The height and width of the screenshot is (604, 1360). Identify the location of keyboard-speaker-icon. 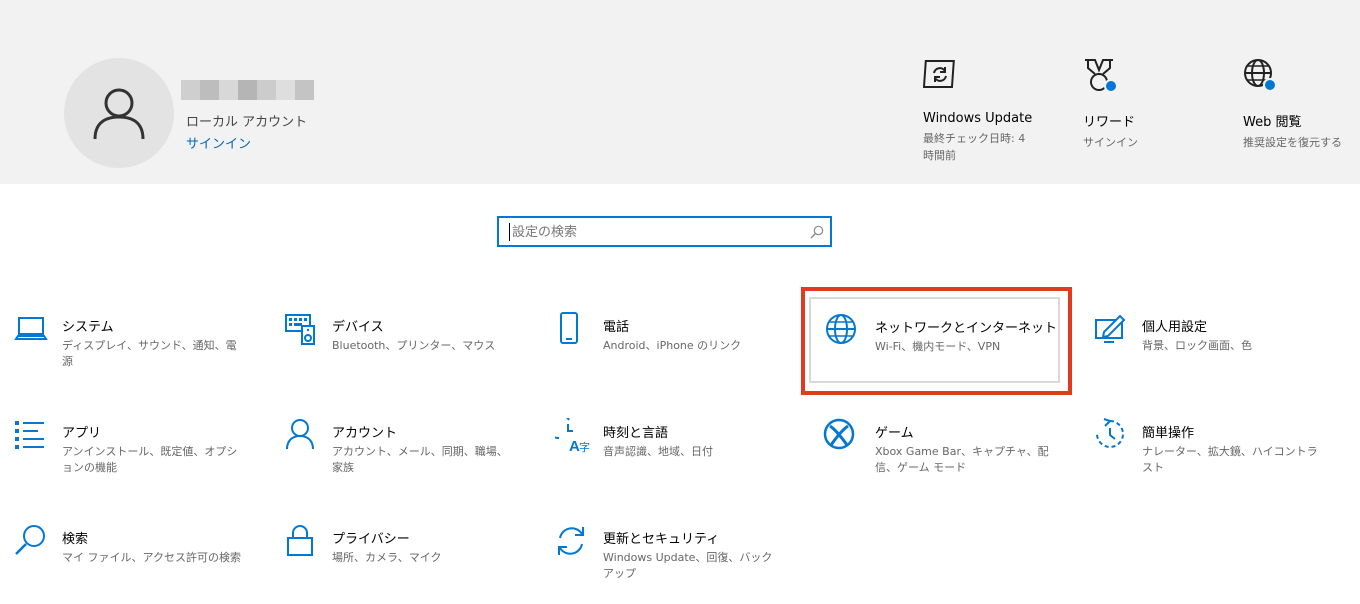
(302, 330).